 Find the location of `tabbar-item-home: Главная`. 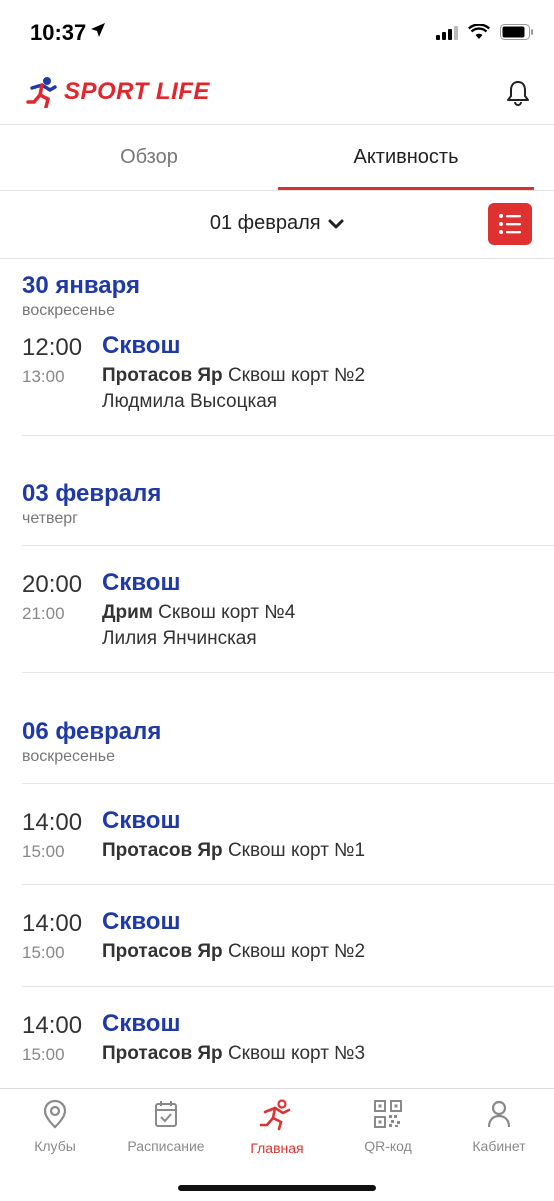

tabbar-item-home: Главная is located at coordinates (277, 1127).